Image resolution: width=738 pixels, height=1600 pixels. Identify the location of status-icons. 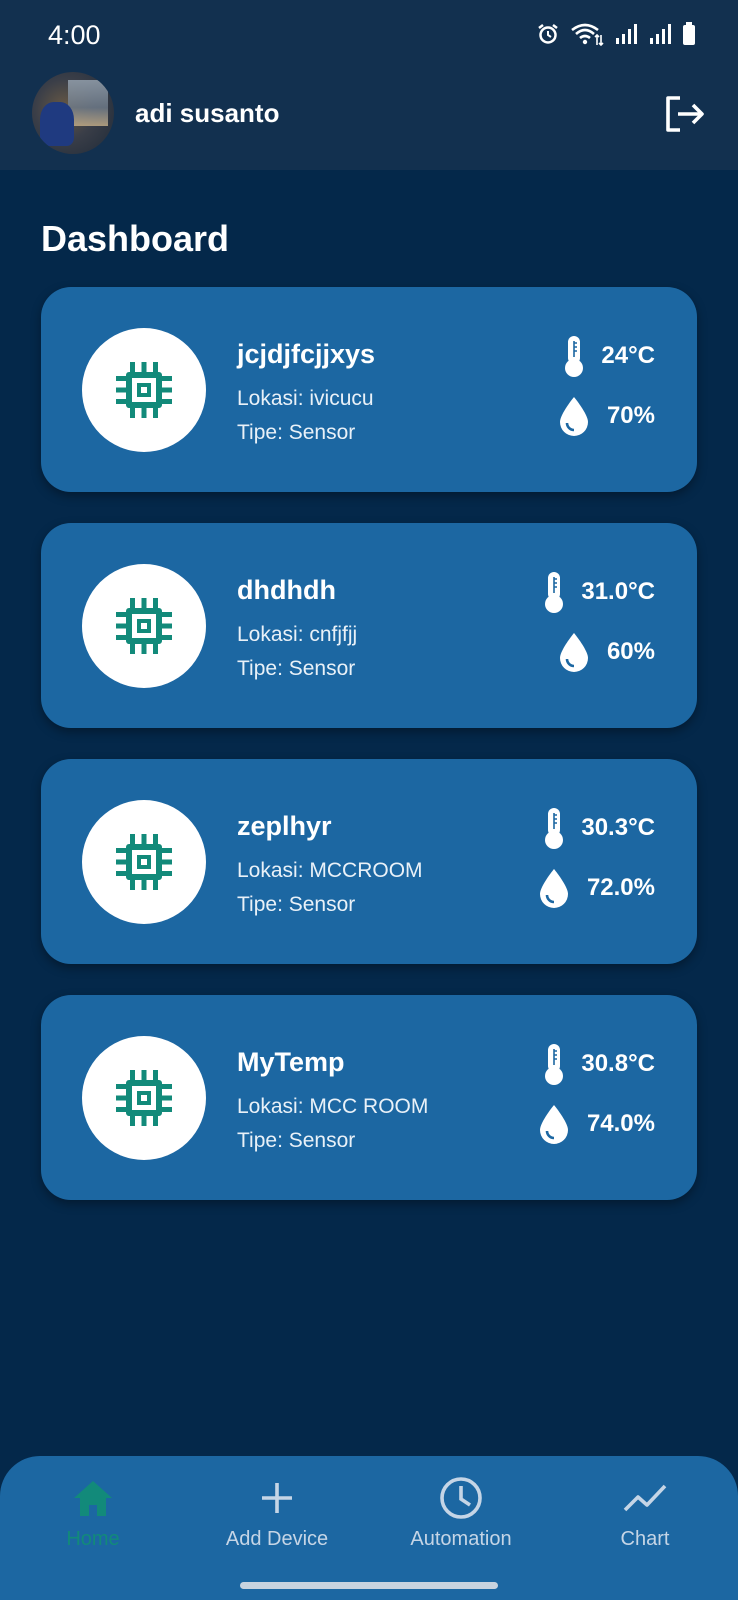
(616, 34).